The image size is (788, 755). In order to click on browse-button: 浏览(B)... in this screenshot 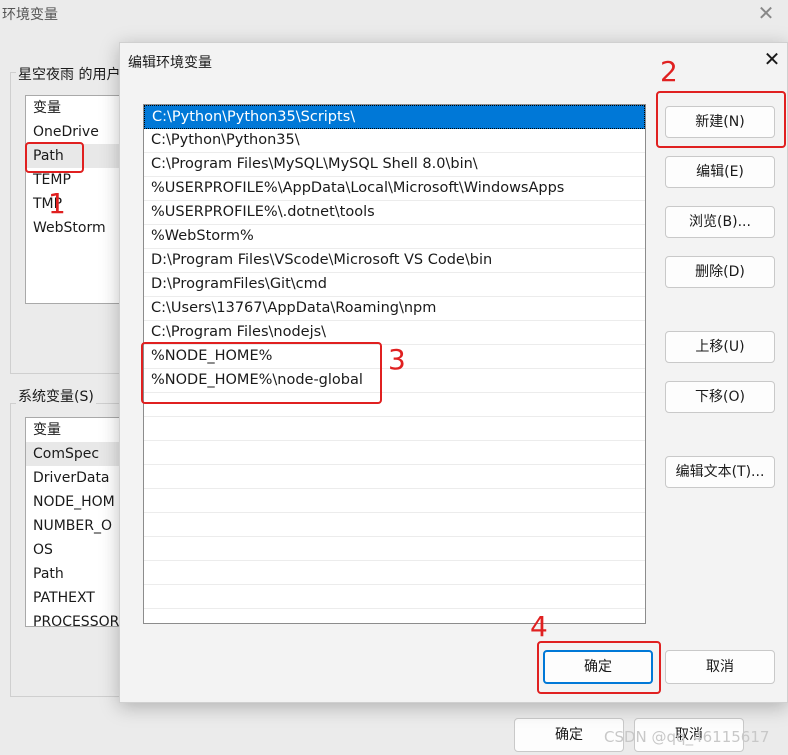, I will do `click(720, 222)`.